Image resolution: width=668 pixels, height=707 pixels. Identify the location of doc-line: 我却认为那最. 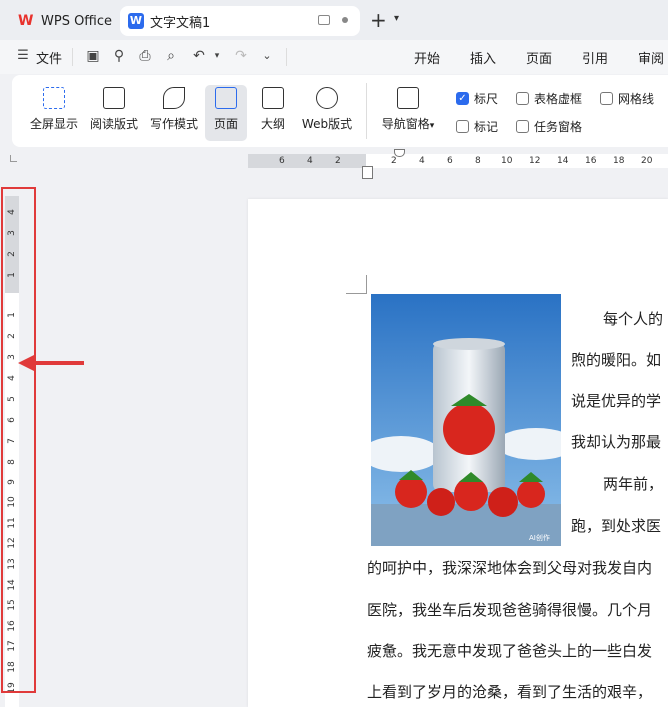
(616, 442).